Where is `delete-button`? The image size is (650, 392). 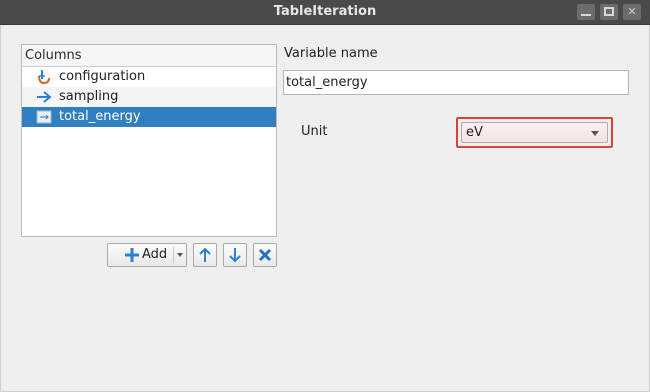
delete-button is located at coordinates (265, 255).